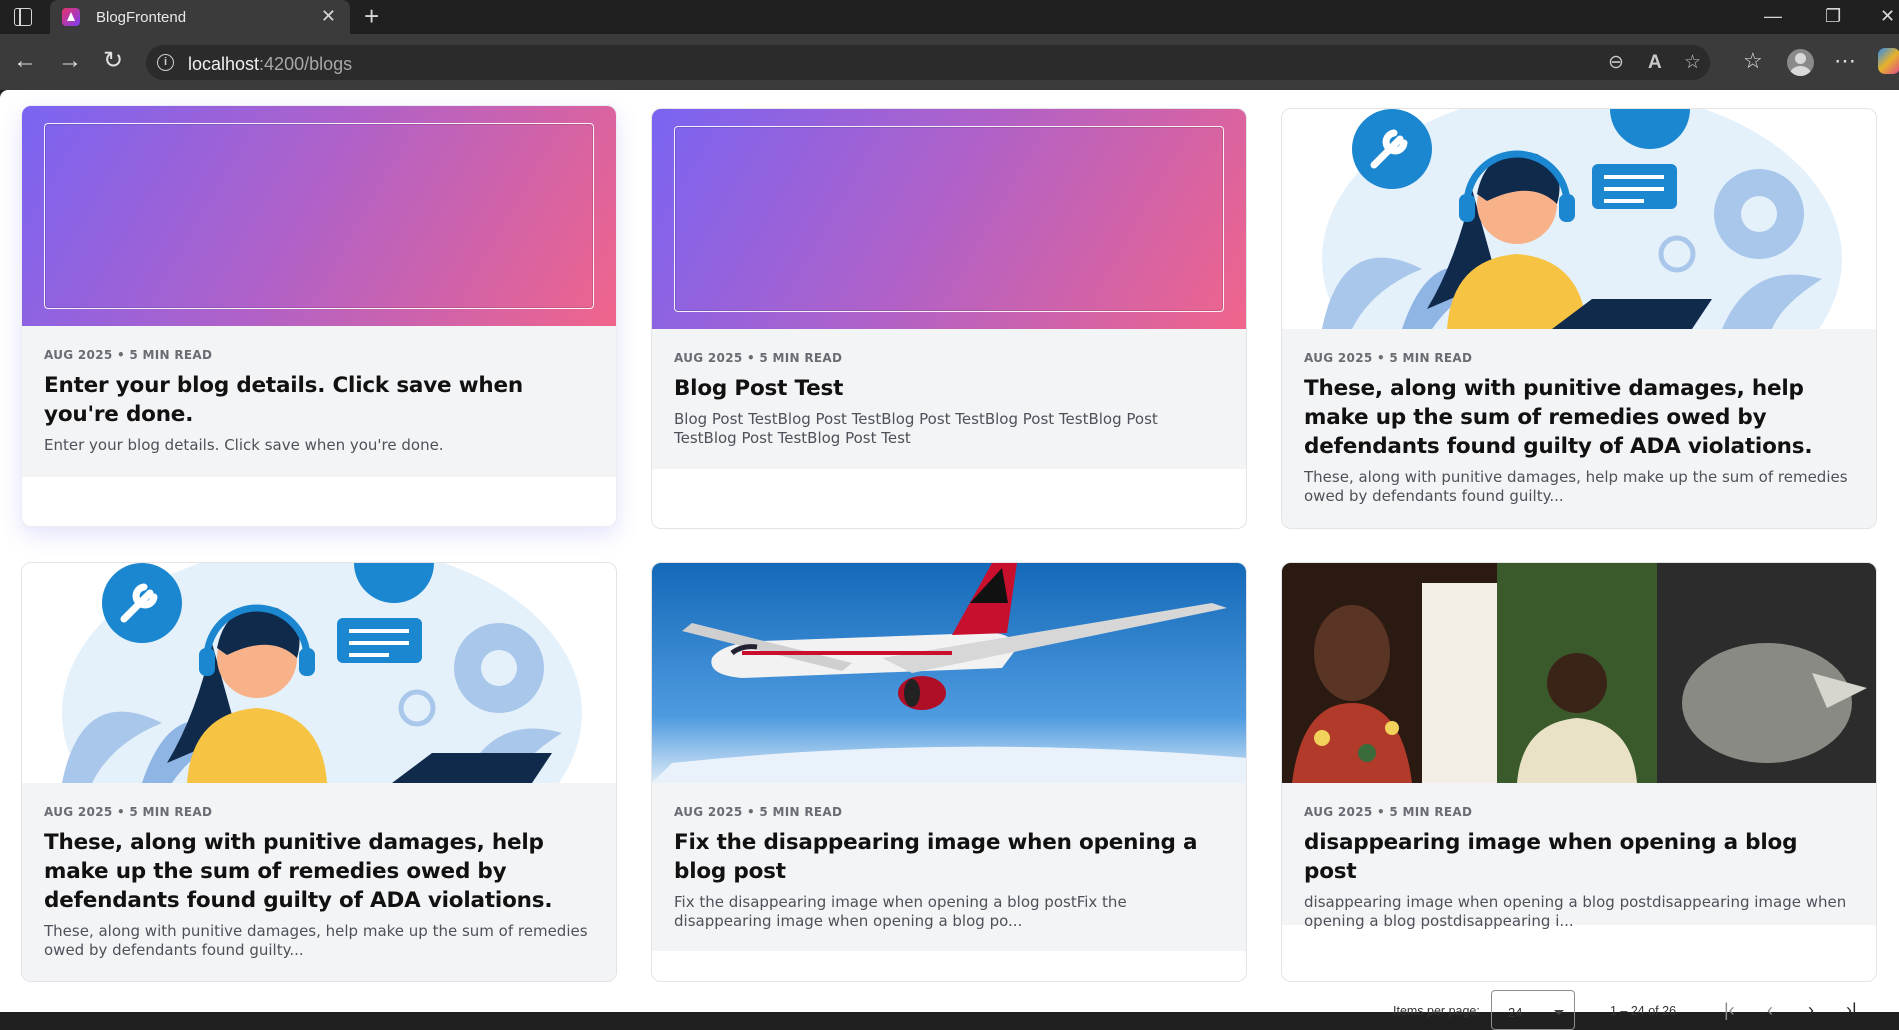 The width and height of the screenshot is (1899, 1030). What do you see at coordinates (949, 17) in the screenshot?
I see `browser-tab-strip: BlogFrontend ✕ + — ❐ ✕` at bounding box center [949, 17].